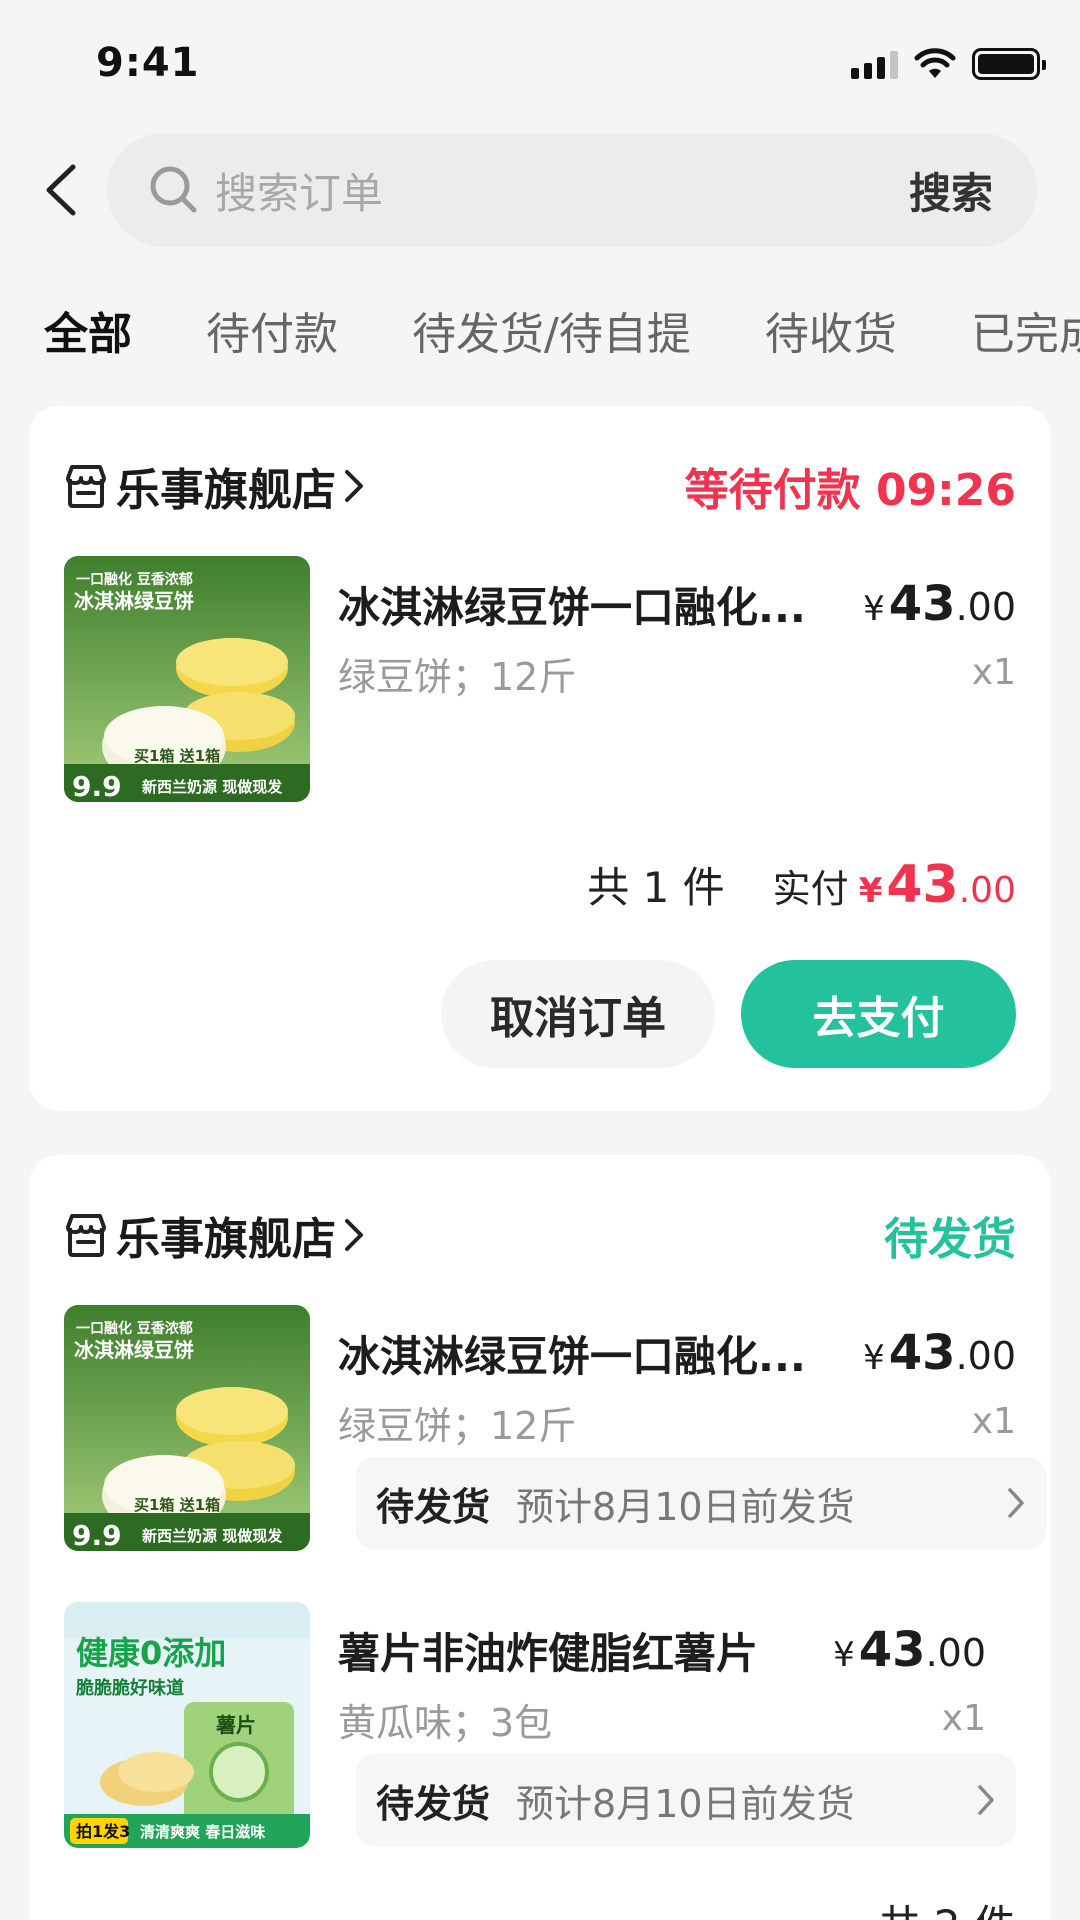  Describe the element at coordinates (235, 1725) in the screenshot. I see `thumb-text: 薯片` at that location.